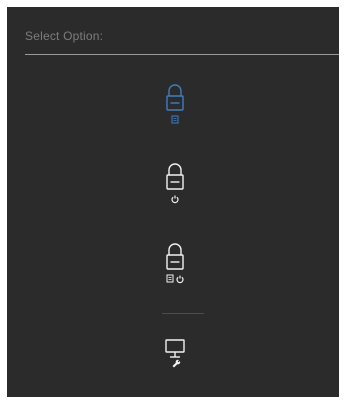 This screenshot has width=346, height=404. What do you see at coordinates (64, 36) in the screenshot?
I see `panel-title: Select Option:` at bounding box center [64, 36].